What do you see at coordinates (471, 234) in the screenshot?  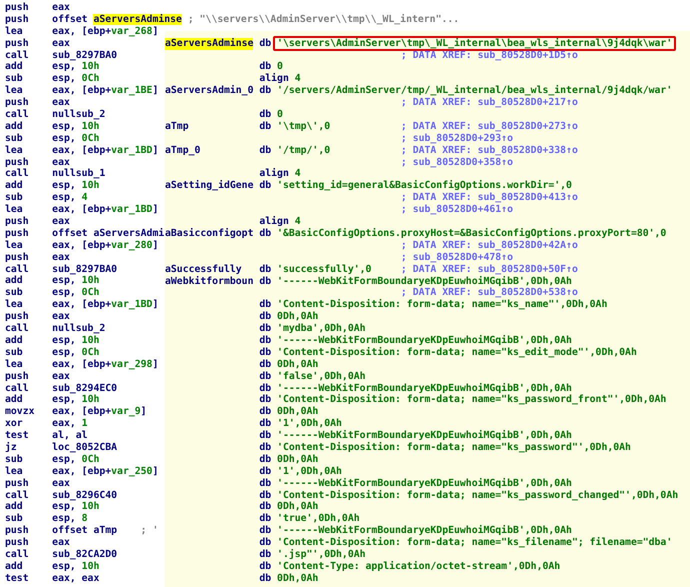 I see `data-operand: '&BasicConfigOptions.proxyHost=&BasicConfigOptions.proxyPort=80',0` at bounding box center [471, 234].